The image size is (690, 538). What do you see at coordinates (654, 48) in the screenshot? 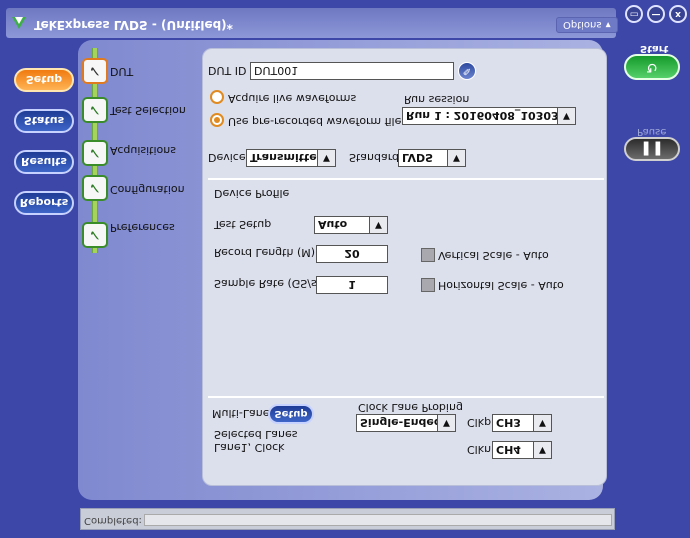
I see `start-label: Start` at bounding box center [654, 48].